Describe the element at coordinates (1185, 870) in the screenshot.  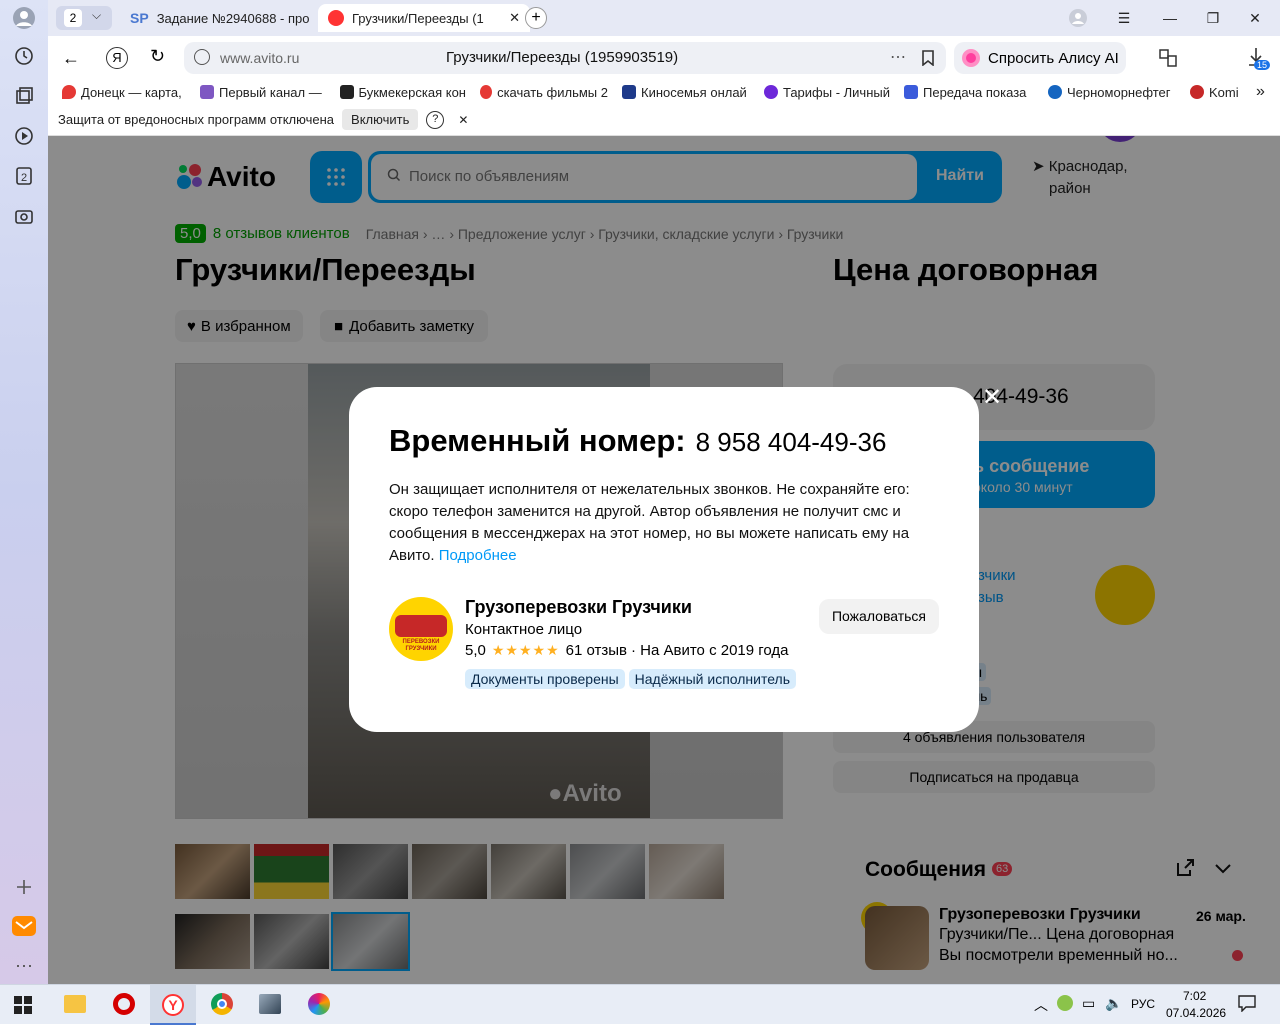
I see `open-external-icon` at that location.